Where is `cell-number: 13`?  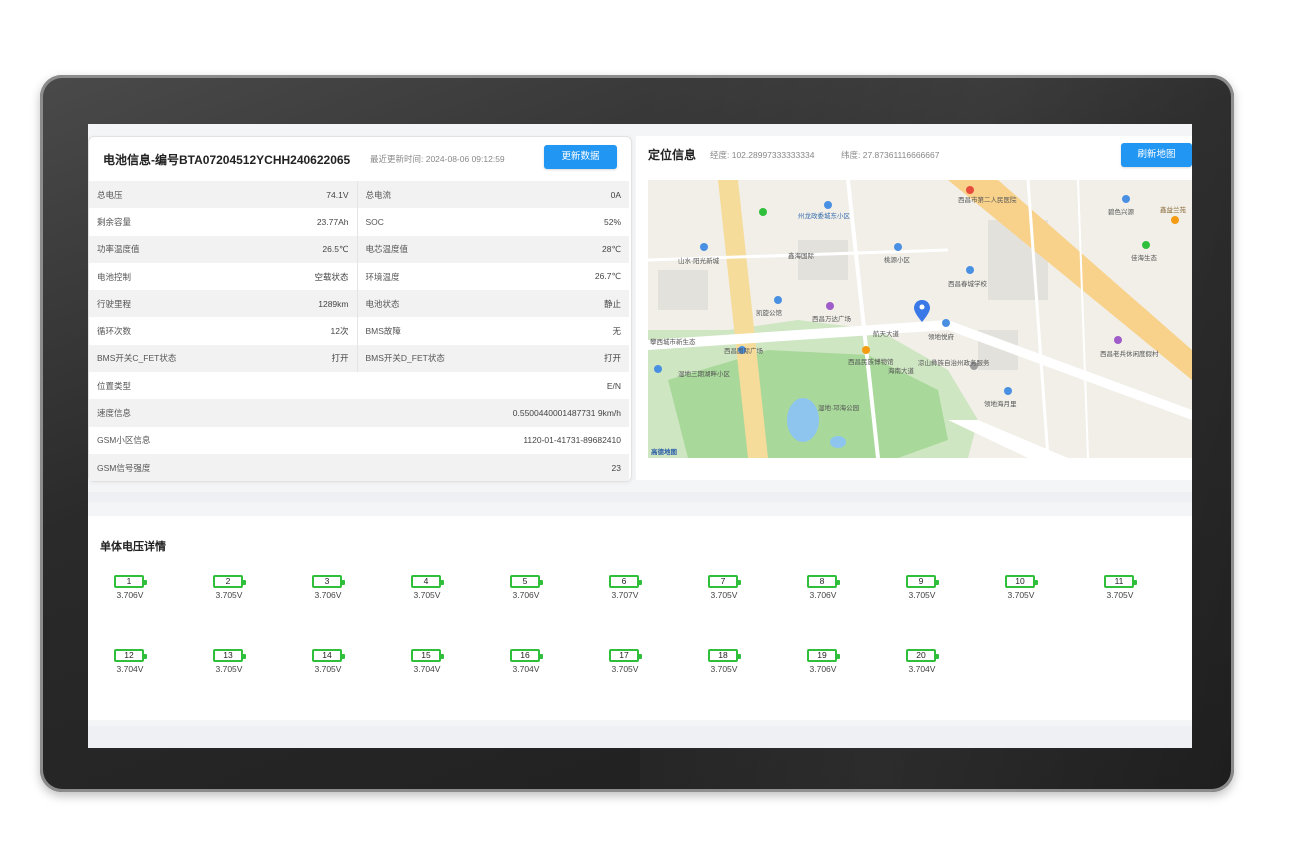
cell-number: 13 is located at coordinates (228, 655).